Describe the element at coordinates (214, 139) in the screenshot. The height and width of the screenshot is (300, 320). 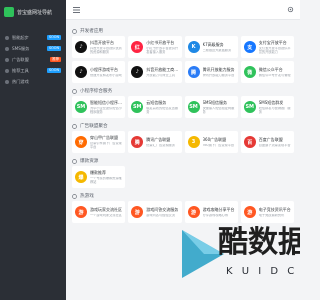
I see `site-name: 360广告联盟` at that location.